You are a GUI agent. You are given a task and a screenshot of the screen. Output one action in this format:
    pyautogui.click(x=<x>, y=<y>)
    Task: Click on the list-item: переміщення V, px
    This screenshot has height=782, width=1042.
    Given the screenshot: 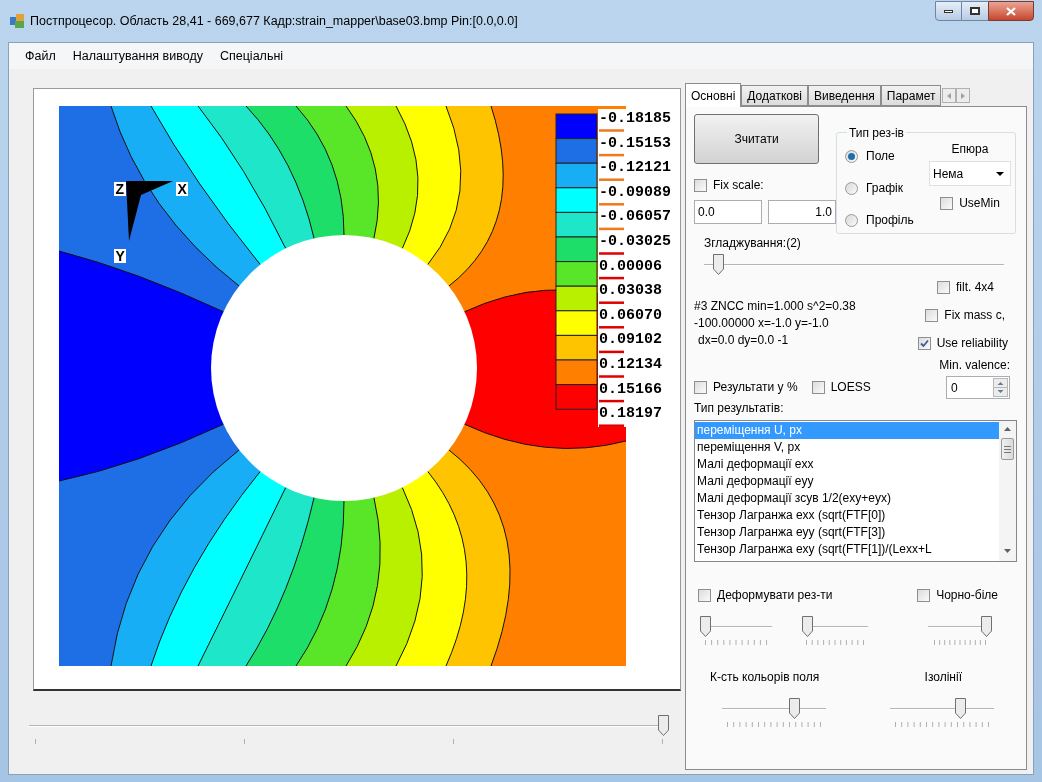 What is the action you would take?
    pyautogui.click(x=847, y=447)
    